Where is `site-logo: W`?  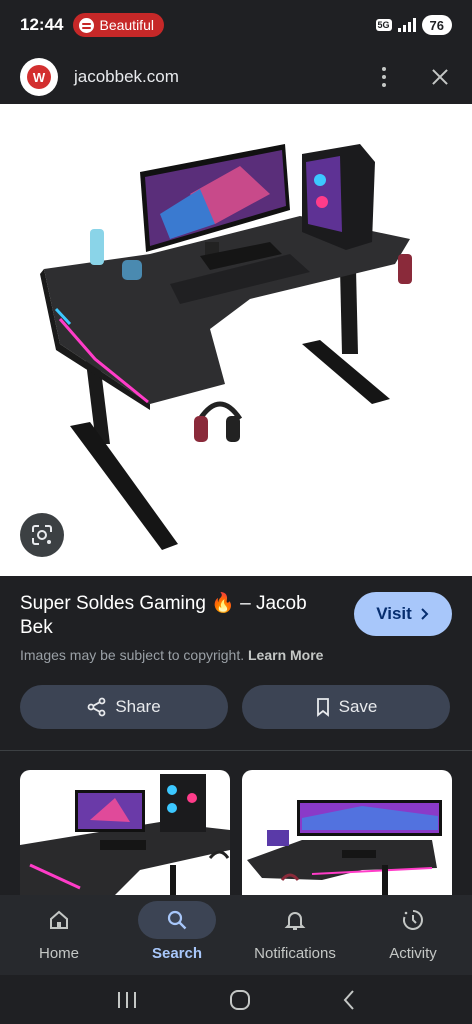 site-logo: W is located at coordinates (39, 77).